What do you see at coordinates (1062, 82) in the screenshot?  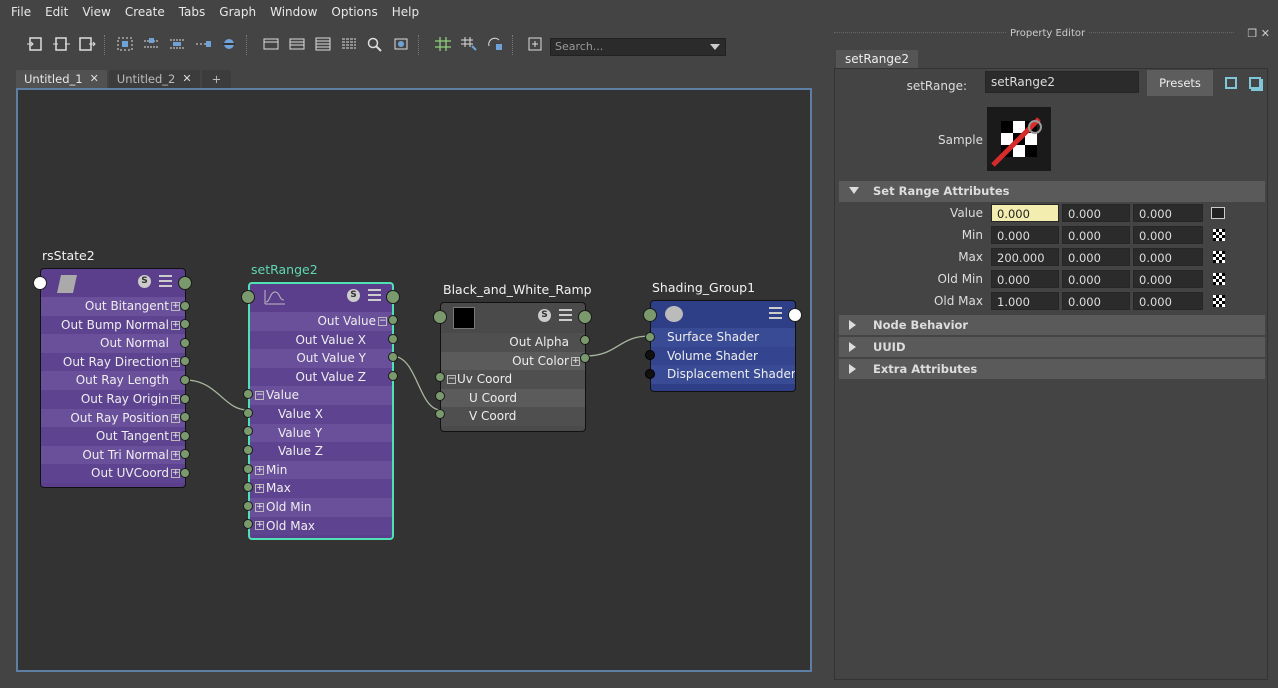 I see `node-name-field: setRange2` at bounding box center [1062, 82].